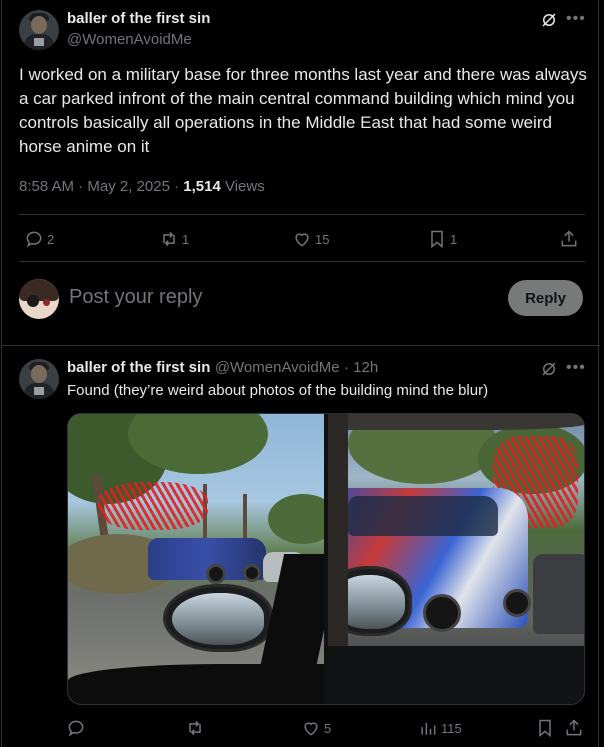 This screenshot has width=604, height=747. I want to click on like-action: 15, so click(310, 239).